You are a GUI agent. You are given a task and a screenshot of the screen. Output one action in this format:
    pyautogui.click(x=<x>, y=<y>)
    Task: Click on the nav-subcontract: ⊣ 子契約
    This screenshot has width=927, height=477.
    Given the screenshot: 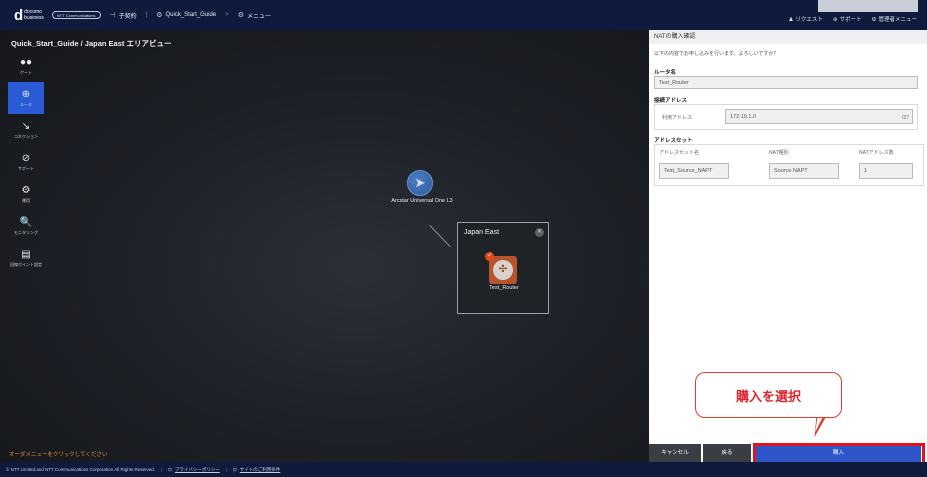 What is the action you would take?
    pyautogui.click(x=123, y=15)
    